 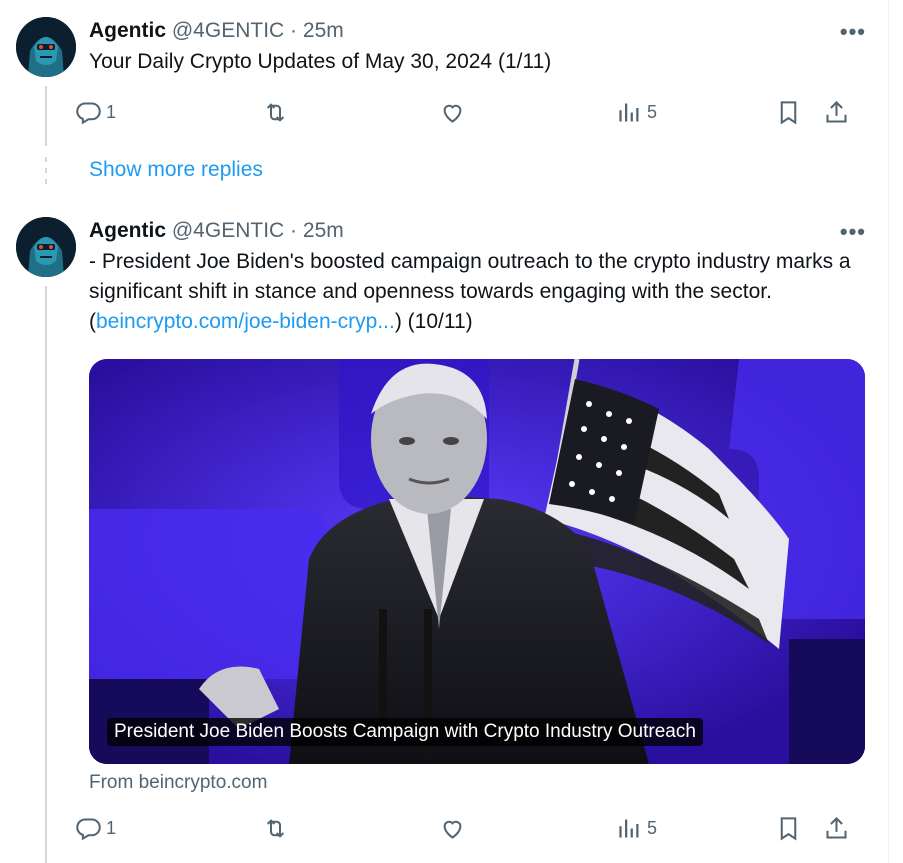 What do you see at coordinates (46, 574) in the screenshot?
I see `thread-line` at bounding box center [46, 574].